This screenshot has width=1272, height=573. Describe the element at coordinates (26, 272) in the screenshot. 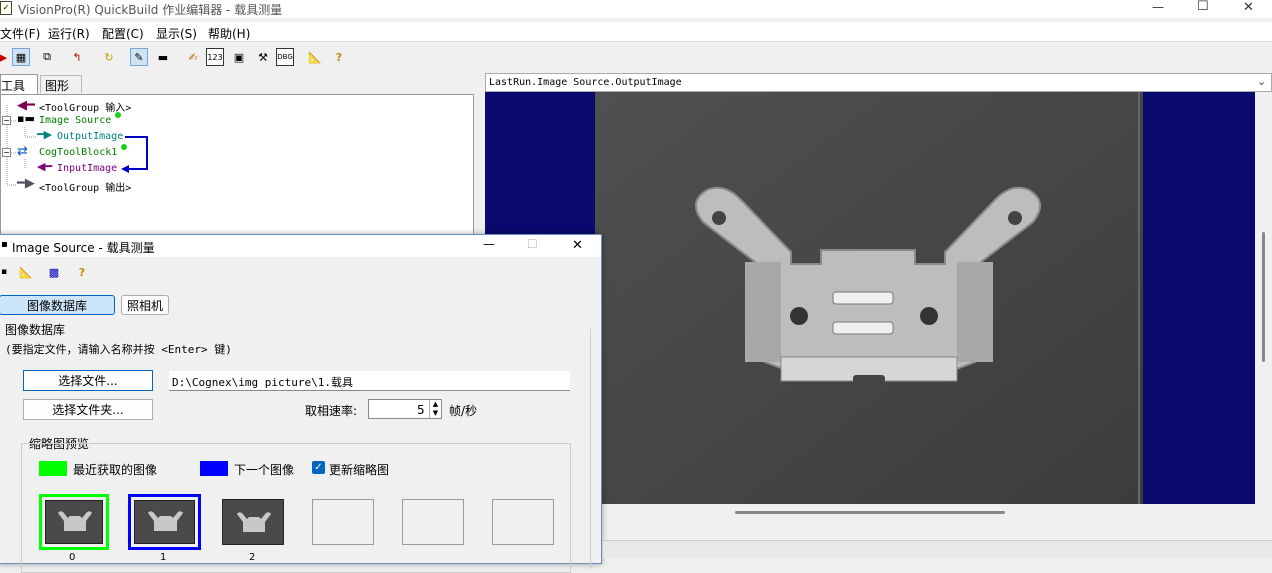

I see `dialog-measure-icon: 📐` at that location.